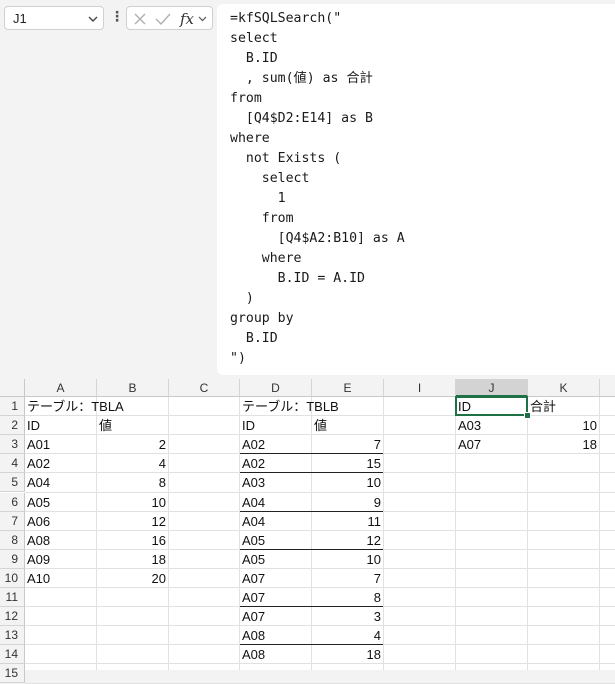 This screenshot has height=684, width=615. Describe the element at coordinates (348, 425) in the screenshot. I see `table-b-header-value: 値` at that location.